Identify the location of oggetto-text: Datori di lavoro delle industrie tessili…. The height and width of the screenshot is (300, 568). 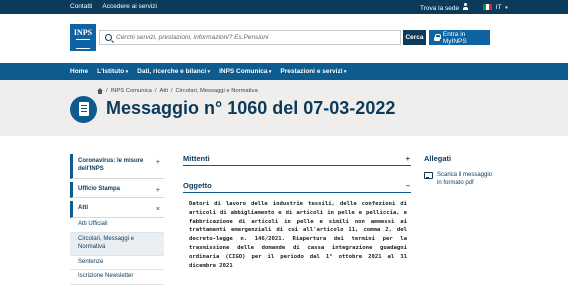
(298, 235).